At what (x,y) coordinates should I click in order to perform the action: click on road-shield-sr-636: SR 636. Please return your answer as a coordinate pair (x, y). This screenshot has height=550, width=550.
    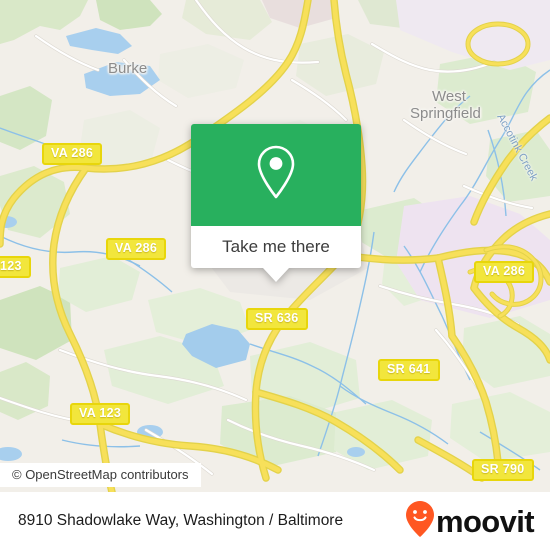
    Looking at the image, I should click on (277, 319).